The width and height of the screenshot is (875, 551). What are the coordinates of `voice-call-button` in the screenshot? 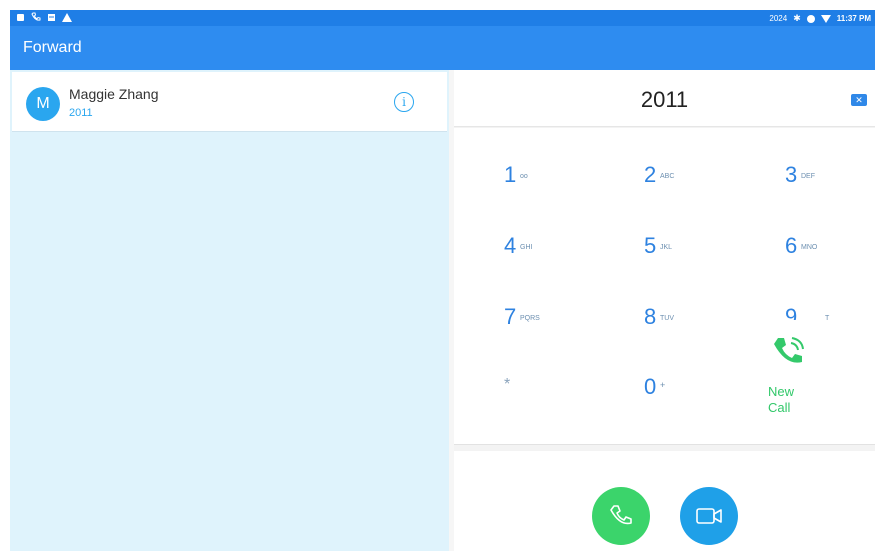 It's located at (621, 516).